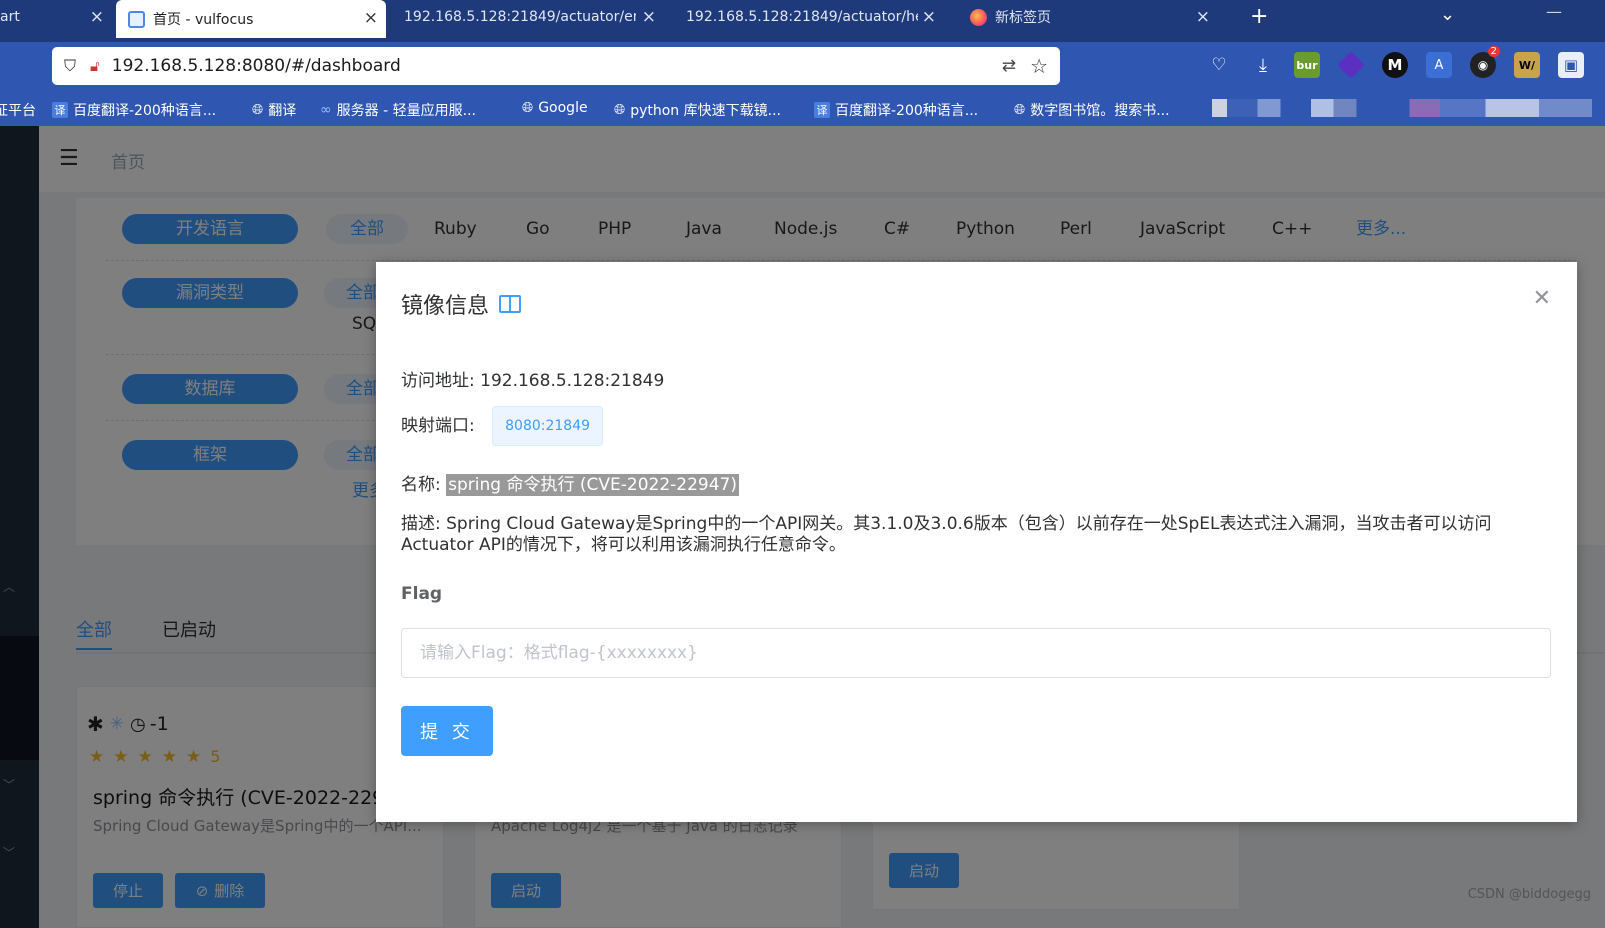 The height and width of the screenshot is (928, 1605). What do you see at coordinates (592, 485) in the screenshot?
I see `name-value: spring 命令执行 (CVE-2022-22947)` at bounding box center [592, 485].